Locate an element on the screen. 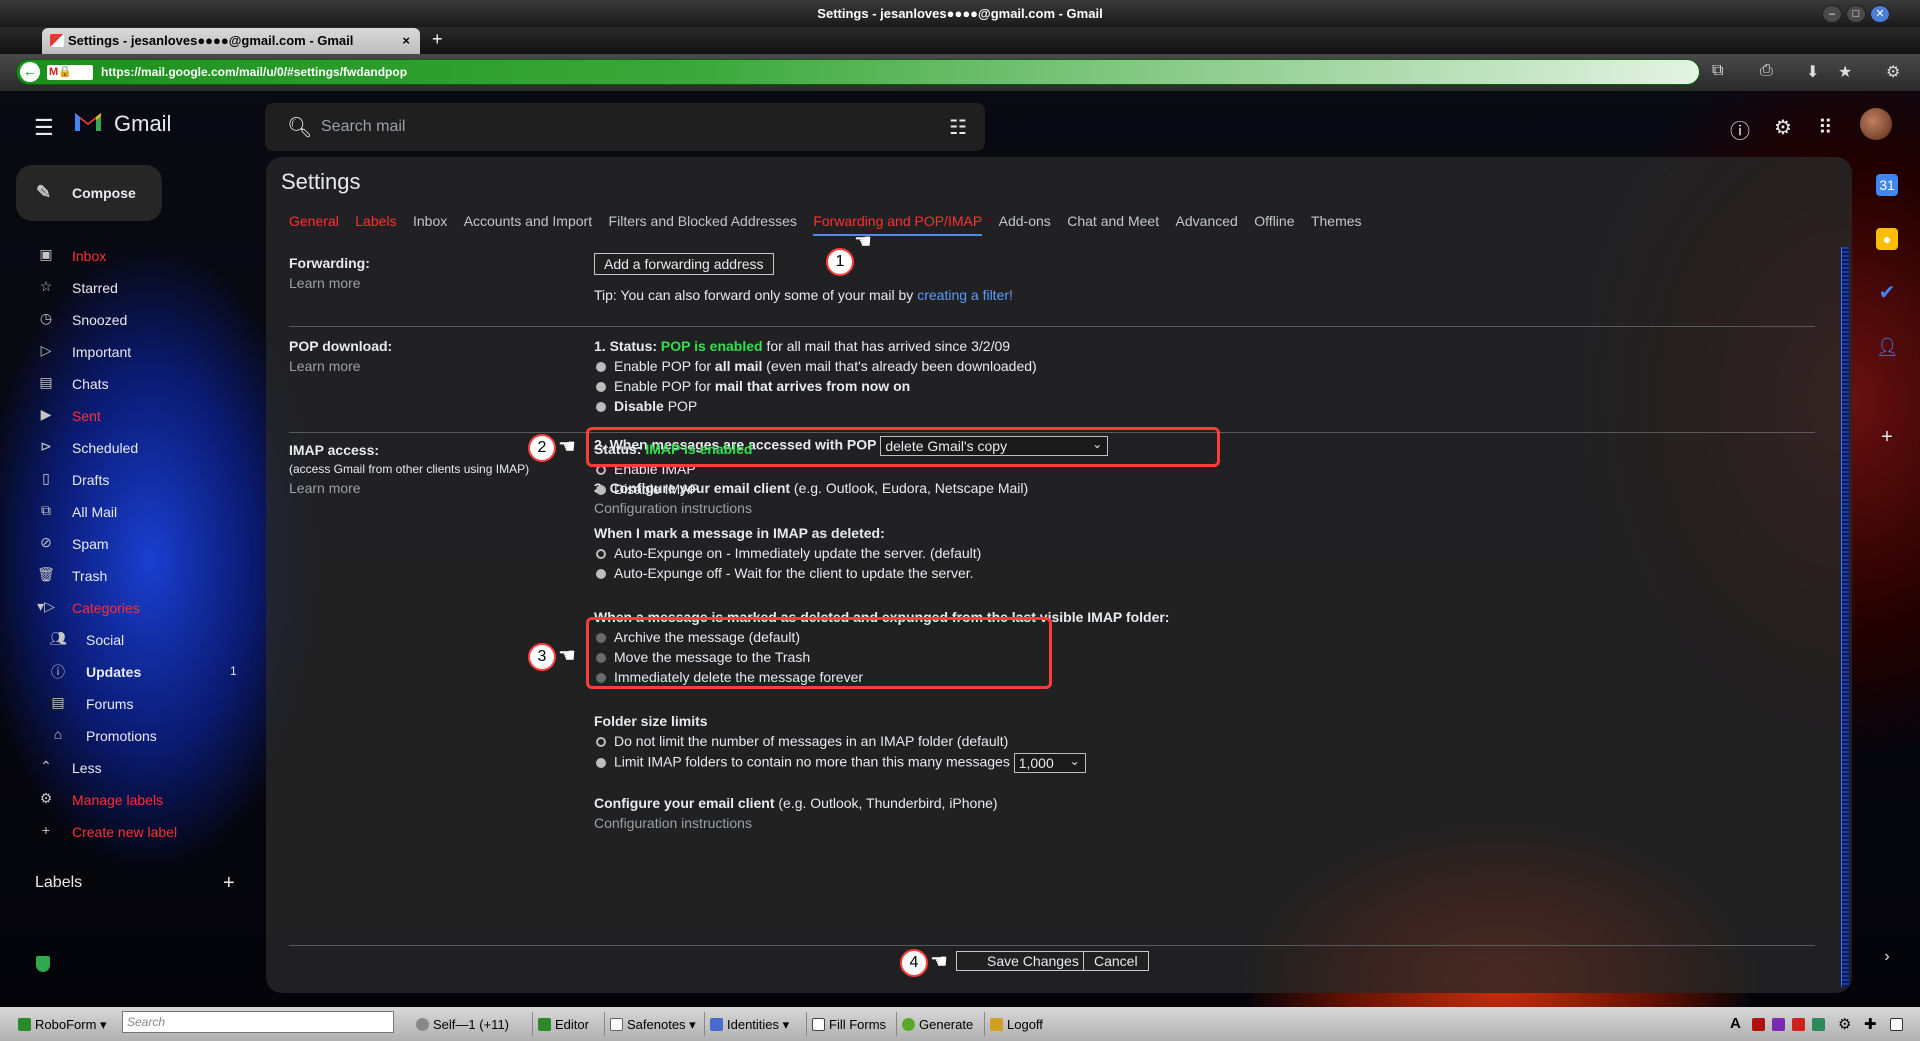  roboform-menu: RoboForm ▾ is located at coordinates (62, 1024).